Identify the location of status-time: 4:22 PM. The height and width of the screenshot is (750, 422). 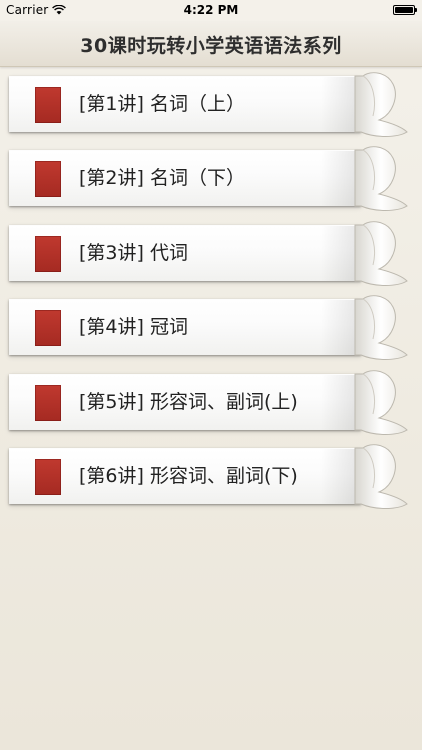
(211, 10).